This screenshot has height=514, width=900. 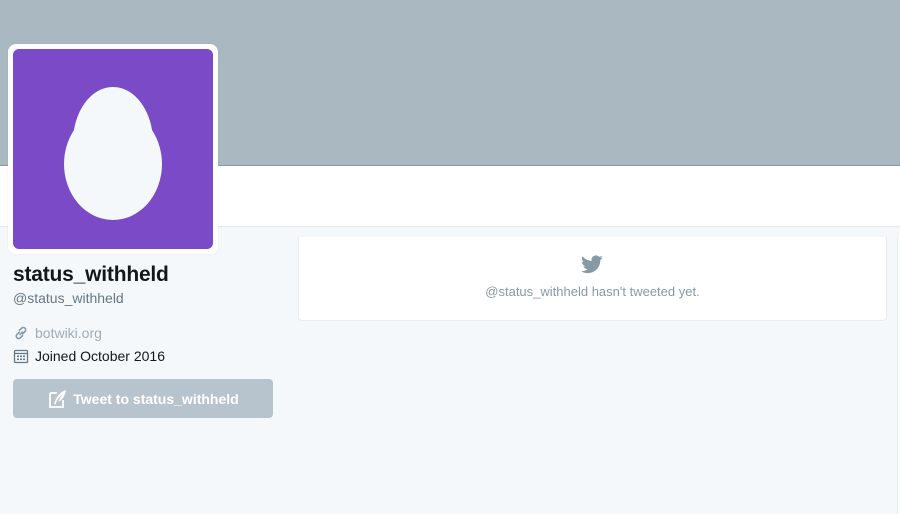 I want to click on profile-name: status_withheld, so click(x=91, y=275).